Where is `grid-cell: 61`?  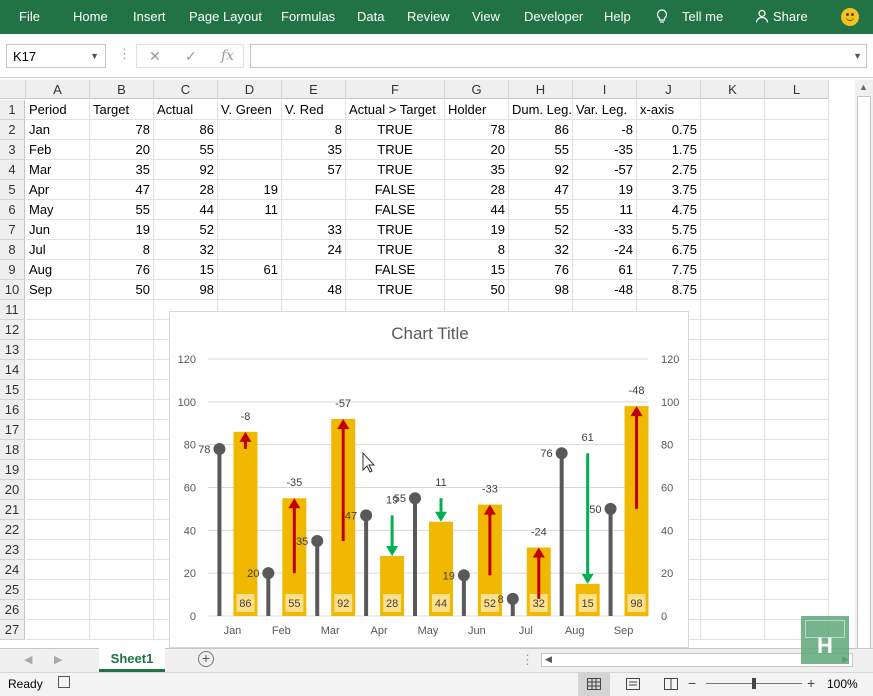 grid-cell: 61 is located at coordinates (250, 270).